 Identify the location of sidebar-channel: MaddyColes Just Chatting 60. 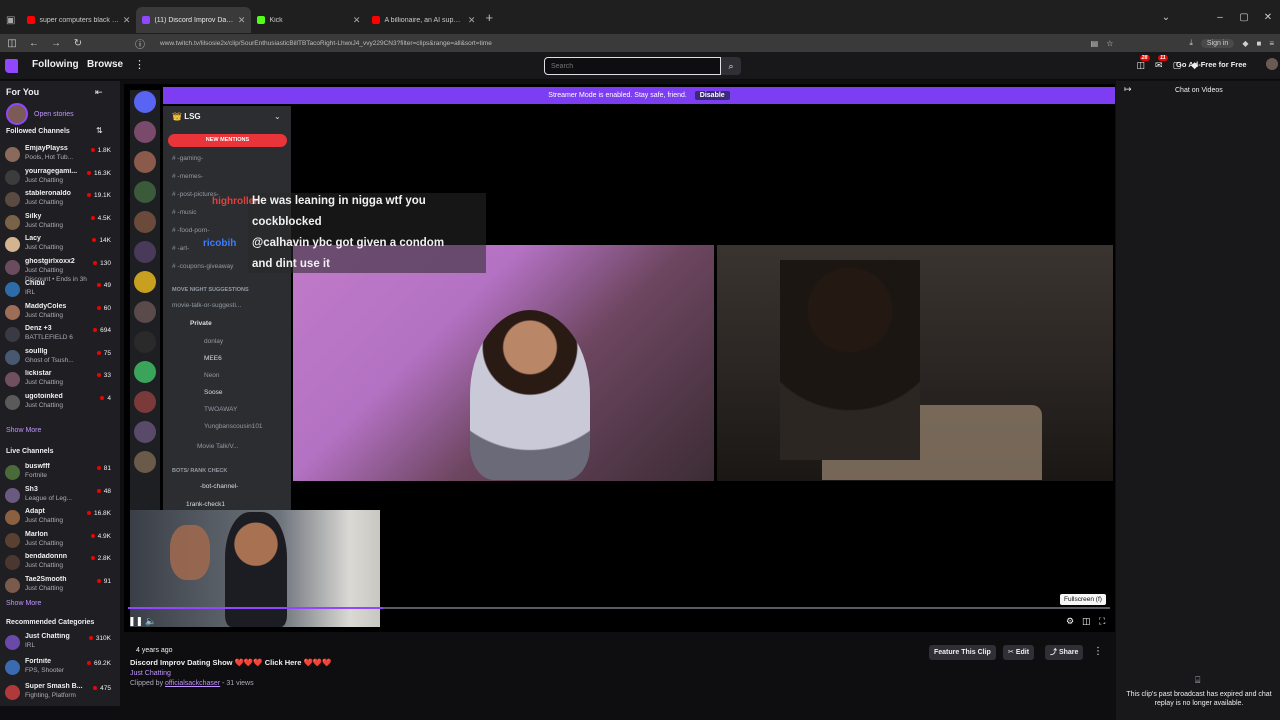
(61, 314).